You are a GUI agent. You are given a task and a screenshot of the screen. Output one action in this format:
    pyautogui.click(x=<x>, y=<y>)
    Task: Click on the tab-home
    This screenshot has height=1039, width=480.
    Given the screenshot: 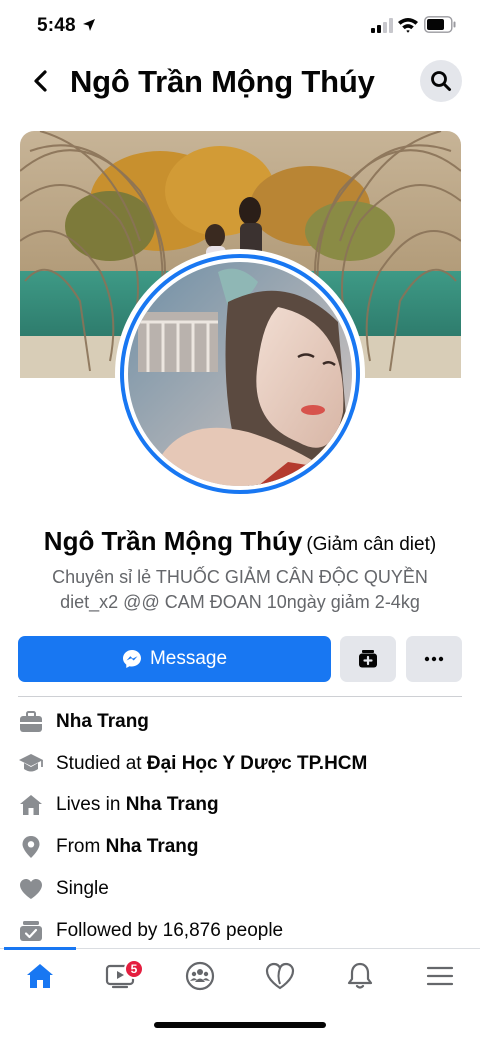 What is the action you would take?
    pyautogui.click(x=40, y=976)
    